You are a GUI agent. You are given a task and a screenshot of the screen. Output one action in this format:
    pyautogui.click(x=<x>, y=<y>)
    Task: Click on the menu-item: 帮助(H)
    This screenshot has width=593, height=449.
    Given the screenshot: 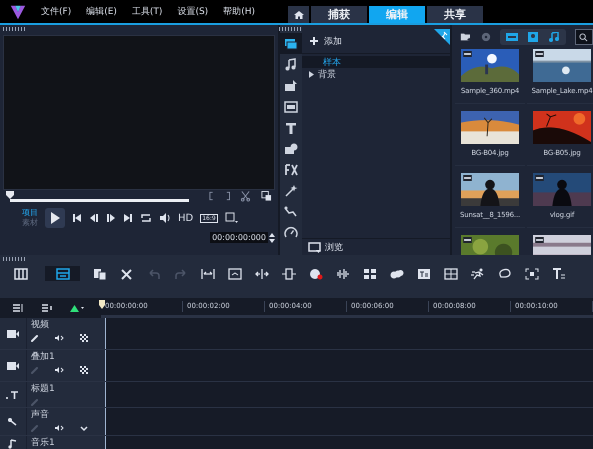 What is the action you would take?
    pyautogui.click(x=239, y=11)
    